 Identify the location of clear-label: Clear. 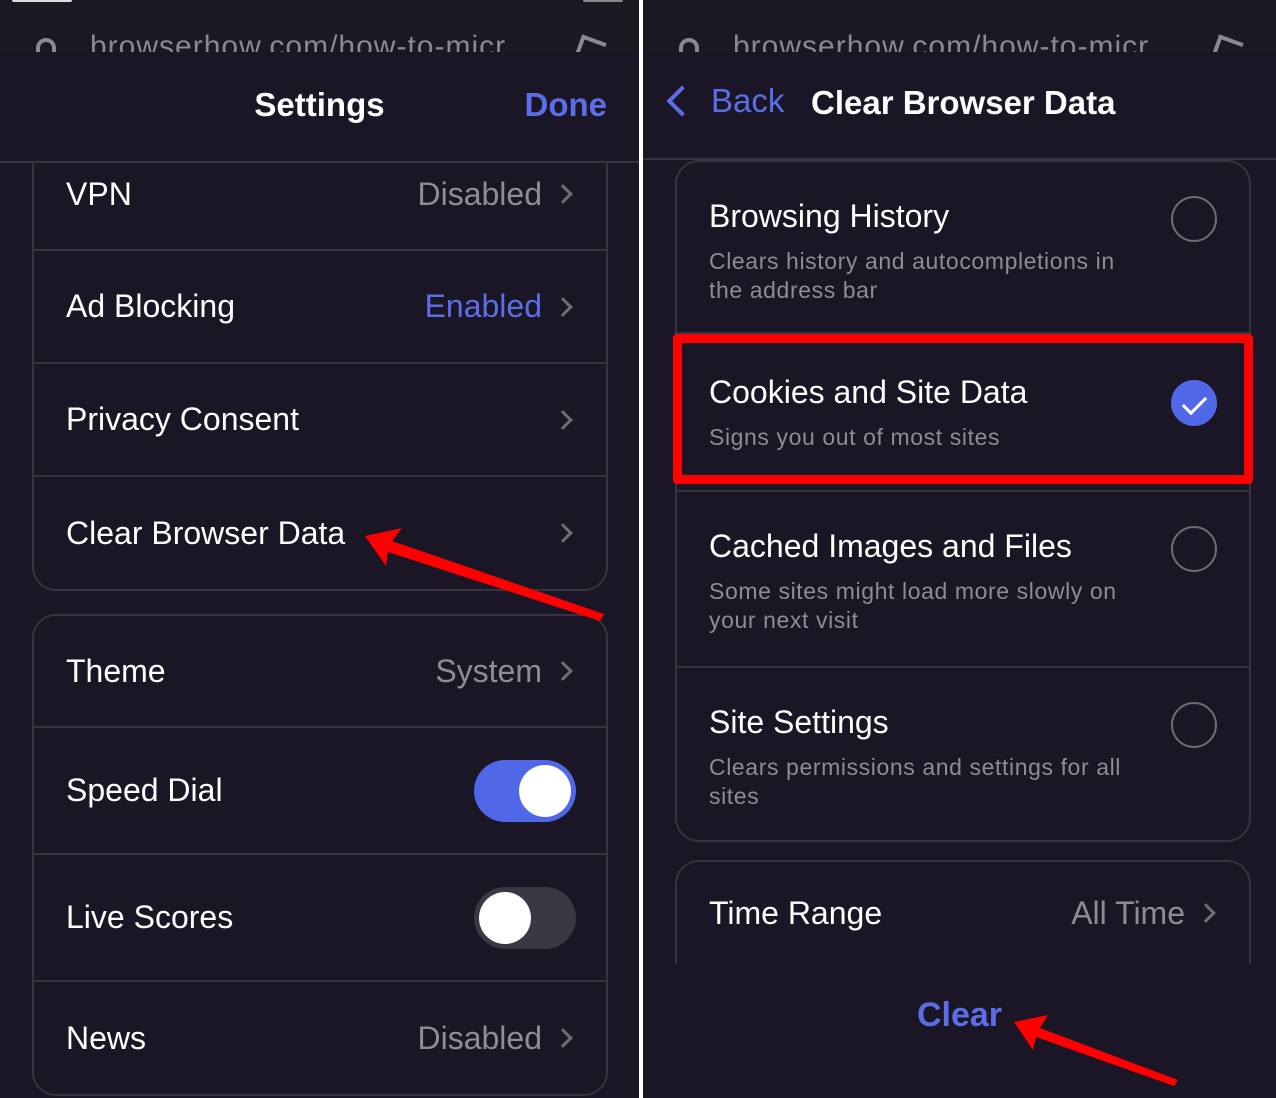
(959, 1015).